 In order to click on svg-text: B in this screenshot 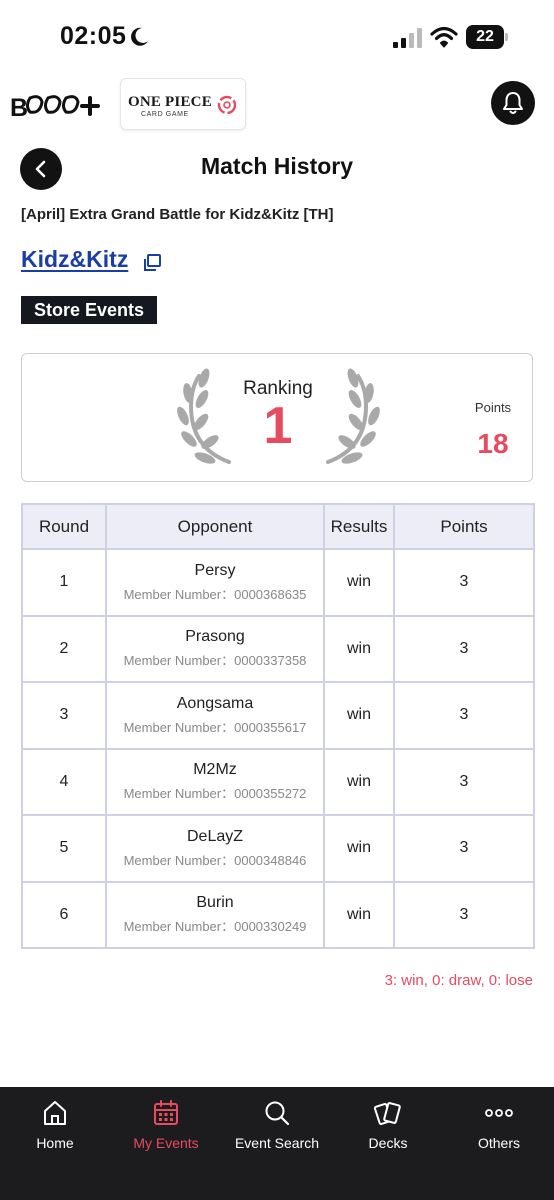, I will do `click(19, 107)`.